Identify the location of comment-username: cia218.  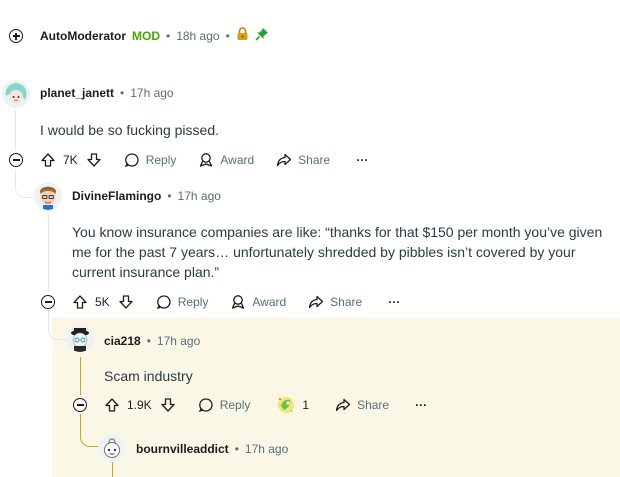
(122, 341).